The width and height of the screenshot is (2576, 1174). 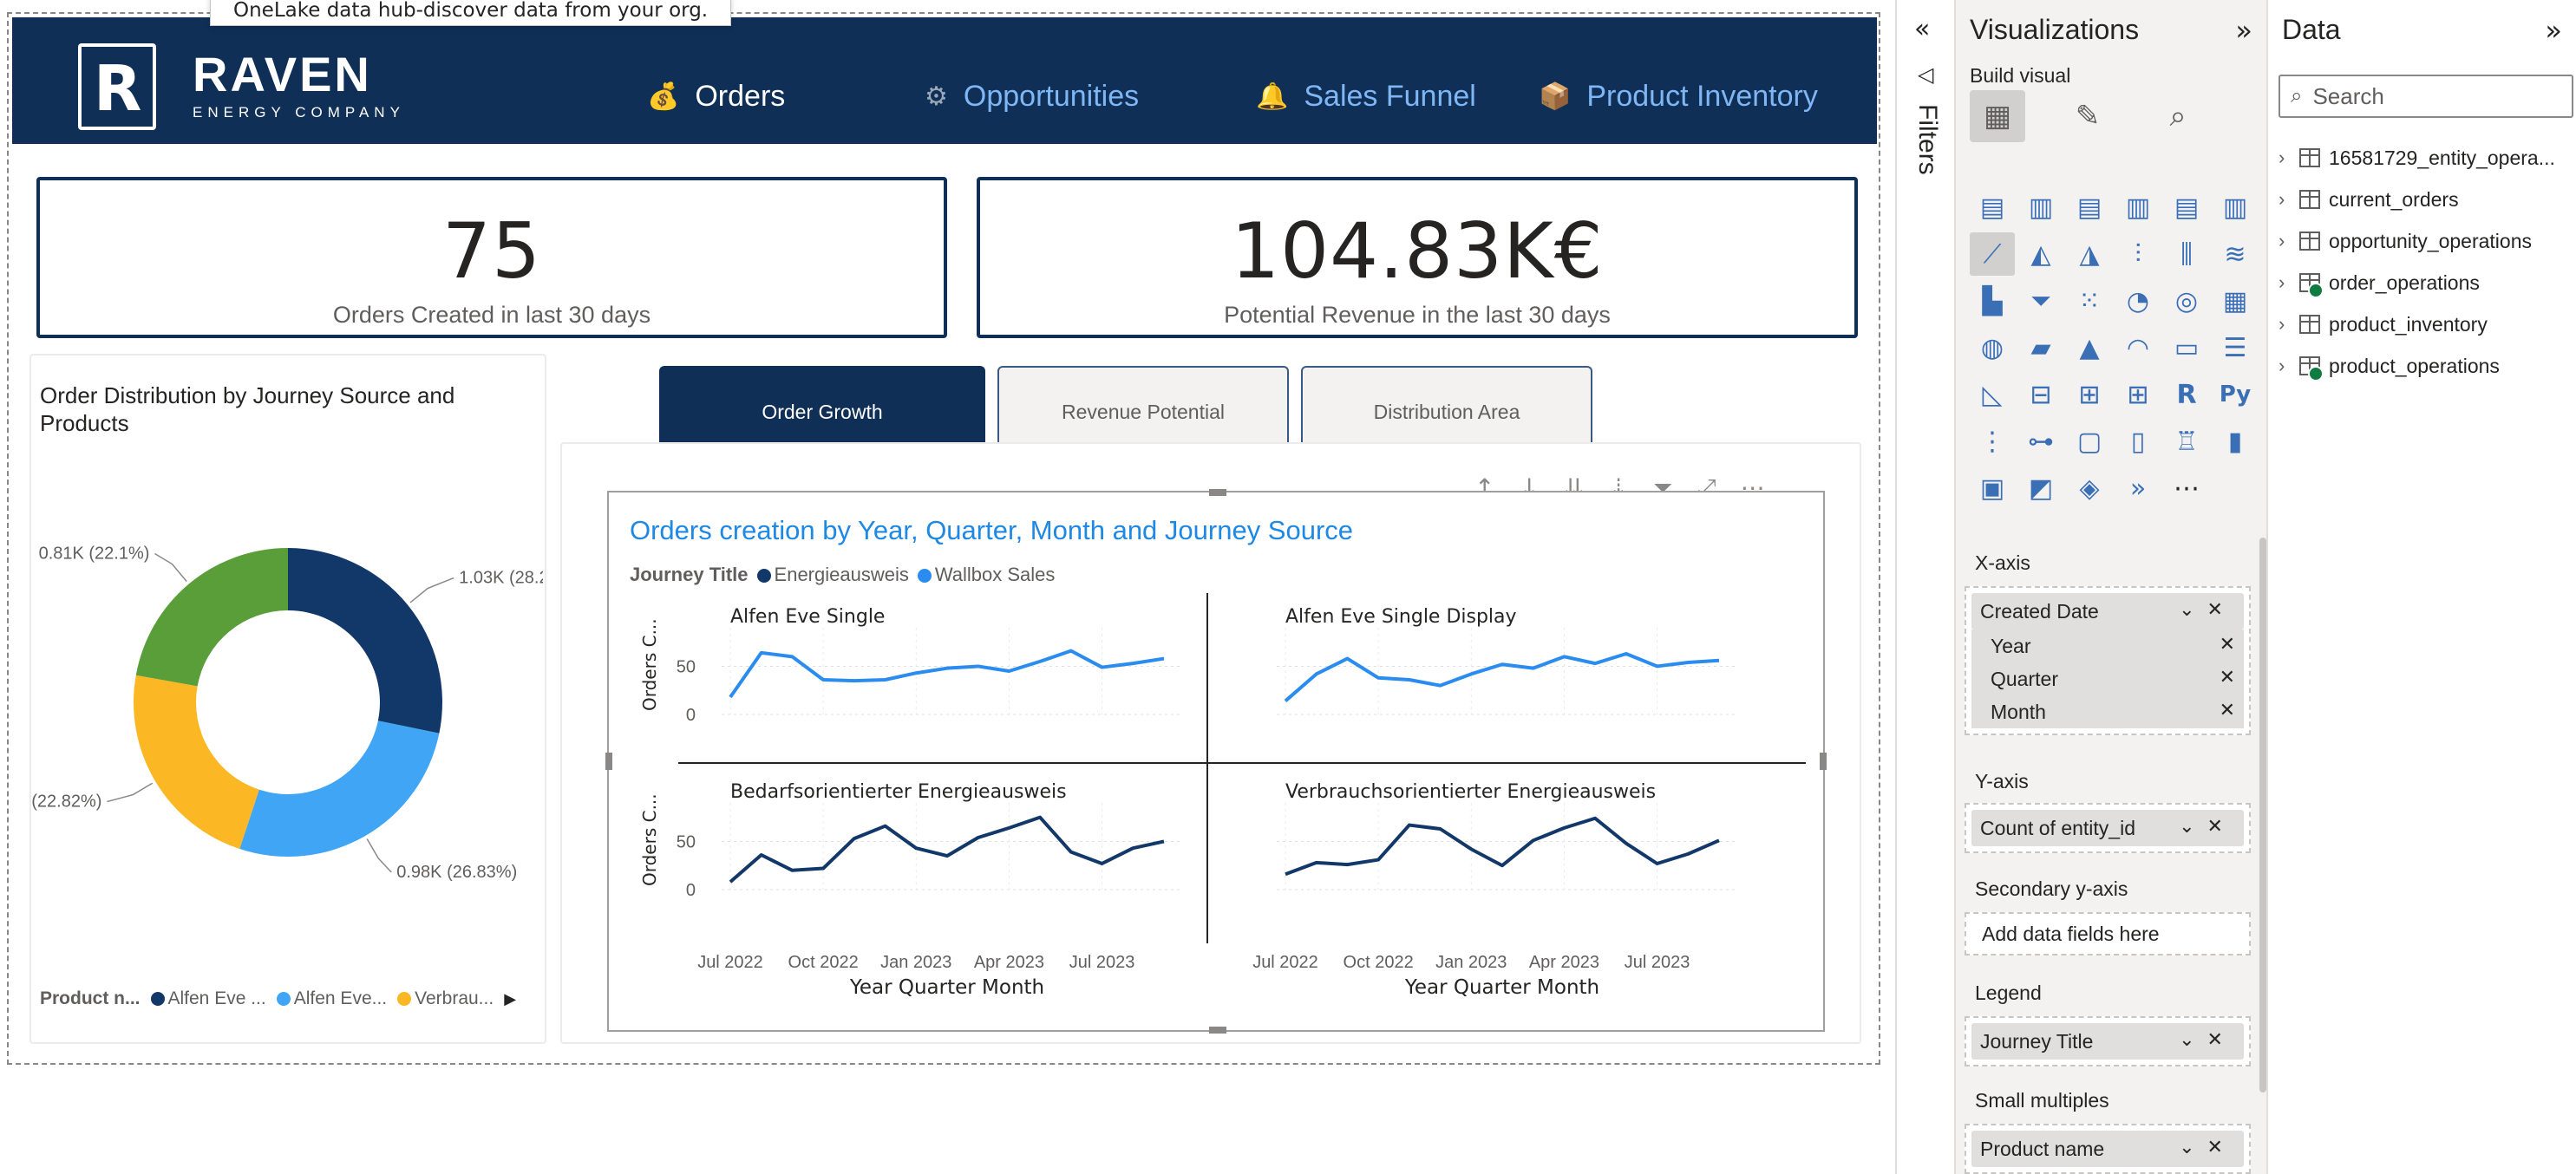 What do you see at coordinates (2040, 207) in the screenshot?
I see `stacked-column-chart-icon: ▥` at bounding box center [2040, 207].